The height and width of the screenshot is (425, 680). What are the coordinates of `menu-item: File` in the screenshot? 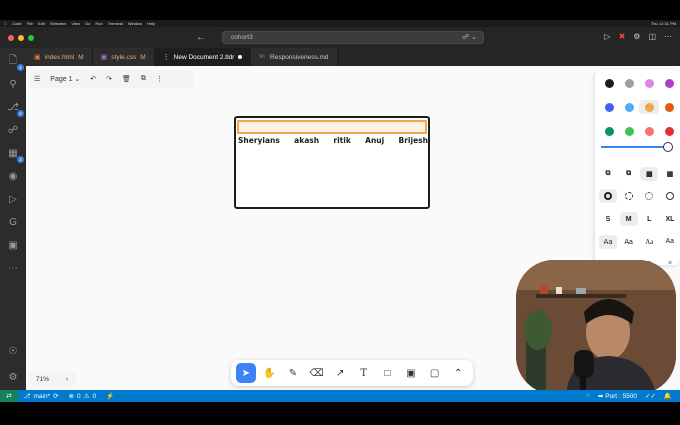 It's located at (30, 23).